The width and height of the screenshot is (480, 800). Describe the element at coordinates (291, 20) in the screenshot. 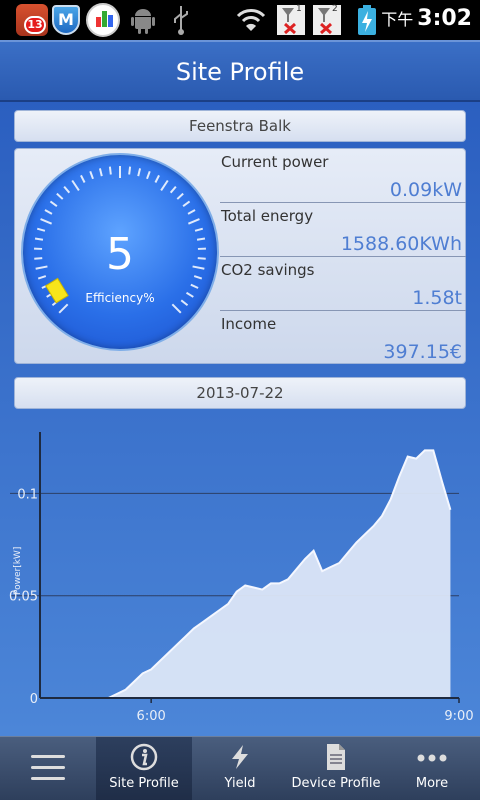

I see `no-signal-sim1-icon: 1` at that location.